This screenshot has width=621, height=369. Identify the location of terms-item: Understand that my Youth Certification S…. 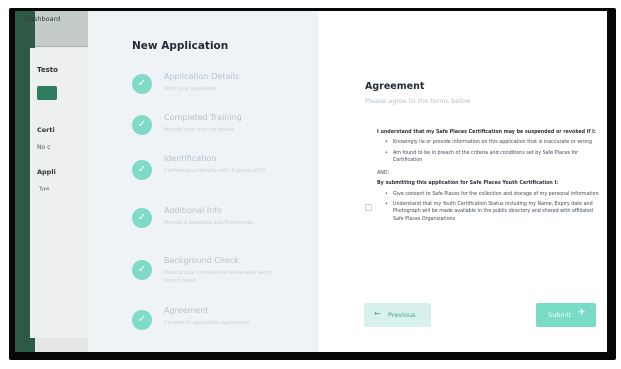
(488, 212).